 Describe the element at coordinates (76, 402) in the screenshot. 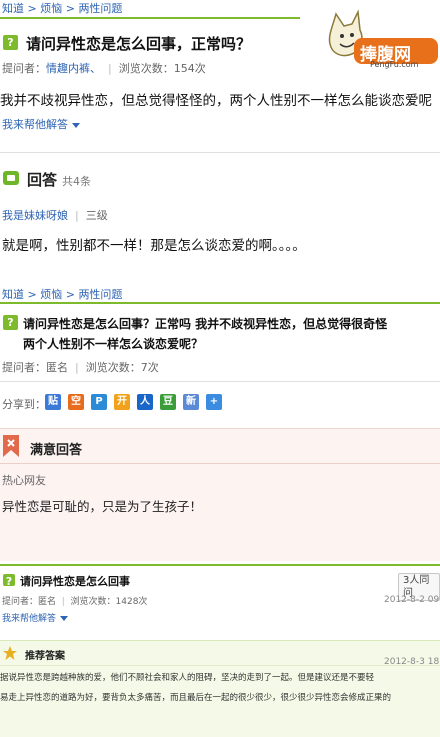

I see `qzone-icon: 空` at that location.